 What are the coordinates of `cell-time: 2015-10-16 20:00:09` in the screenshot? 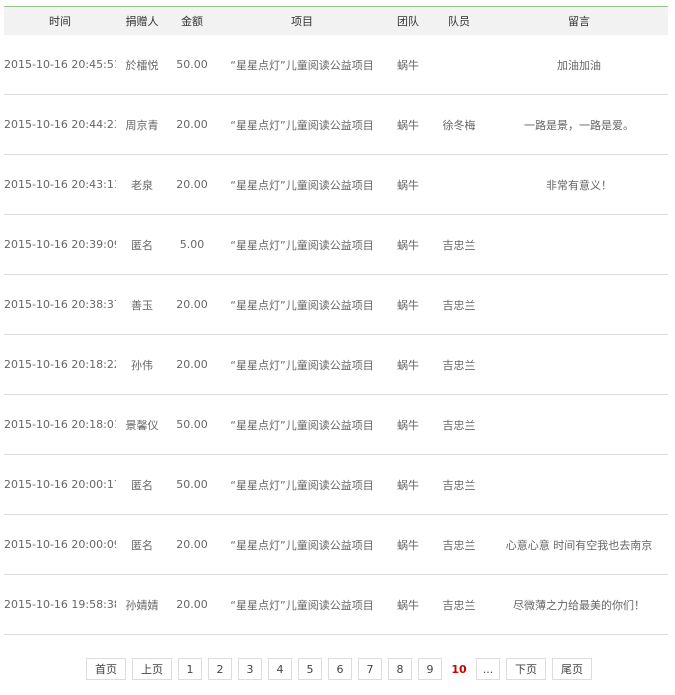 It's located at (60, 544).